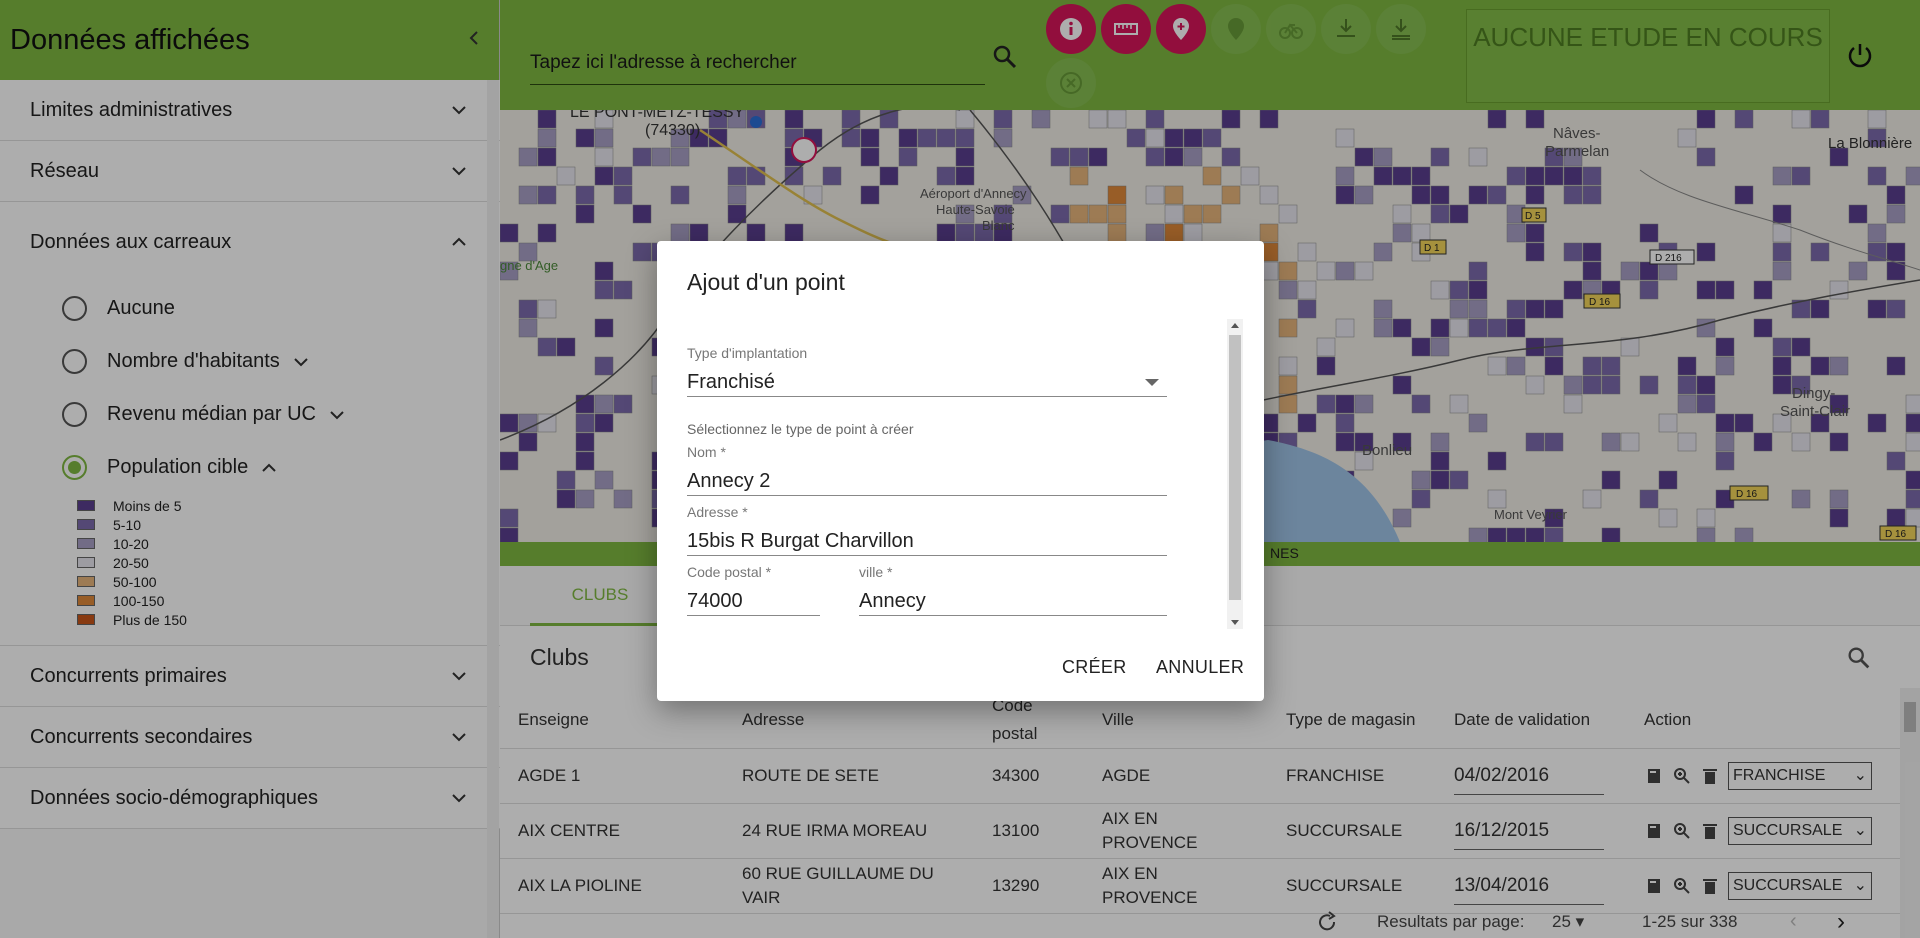 Image resolution: width=1920 pixels, height=938 pixels. Describe the element at coordinates (800, 540) in the screenshot. I see `input-text: 15bis R Burgat Charvillon` at that location.